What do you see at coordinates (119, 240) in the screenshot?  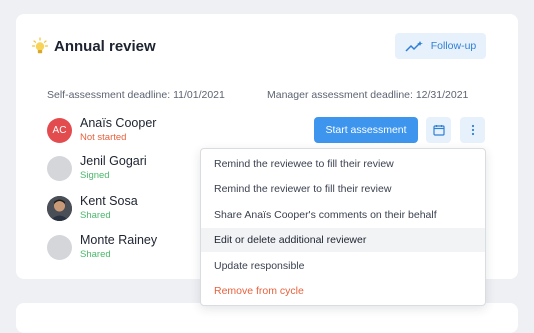 I see `person-name: Monte Rainey` at bounding box center [119, 240].